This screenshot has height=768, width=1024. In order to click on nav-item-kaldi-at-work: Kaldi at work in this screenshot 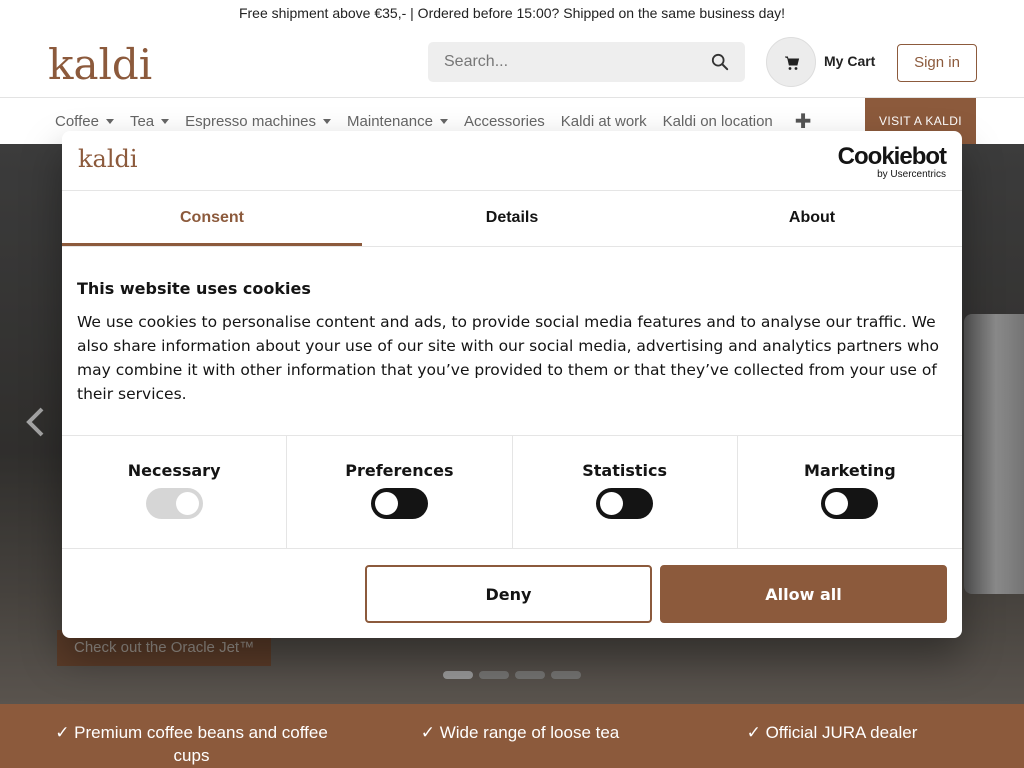, I will do `click(604, 121)`.